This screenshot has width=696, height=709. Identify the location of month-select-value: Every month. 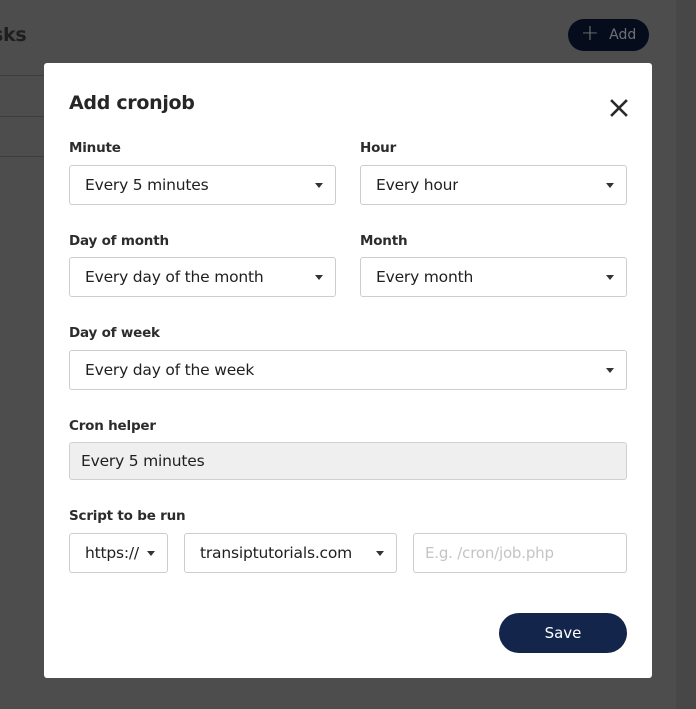
(425, 277).